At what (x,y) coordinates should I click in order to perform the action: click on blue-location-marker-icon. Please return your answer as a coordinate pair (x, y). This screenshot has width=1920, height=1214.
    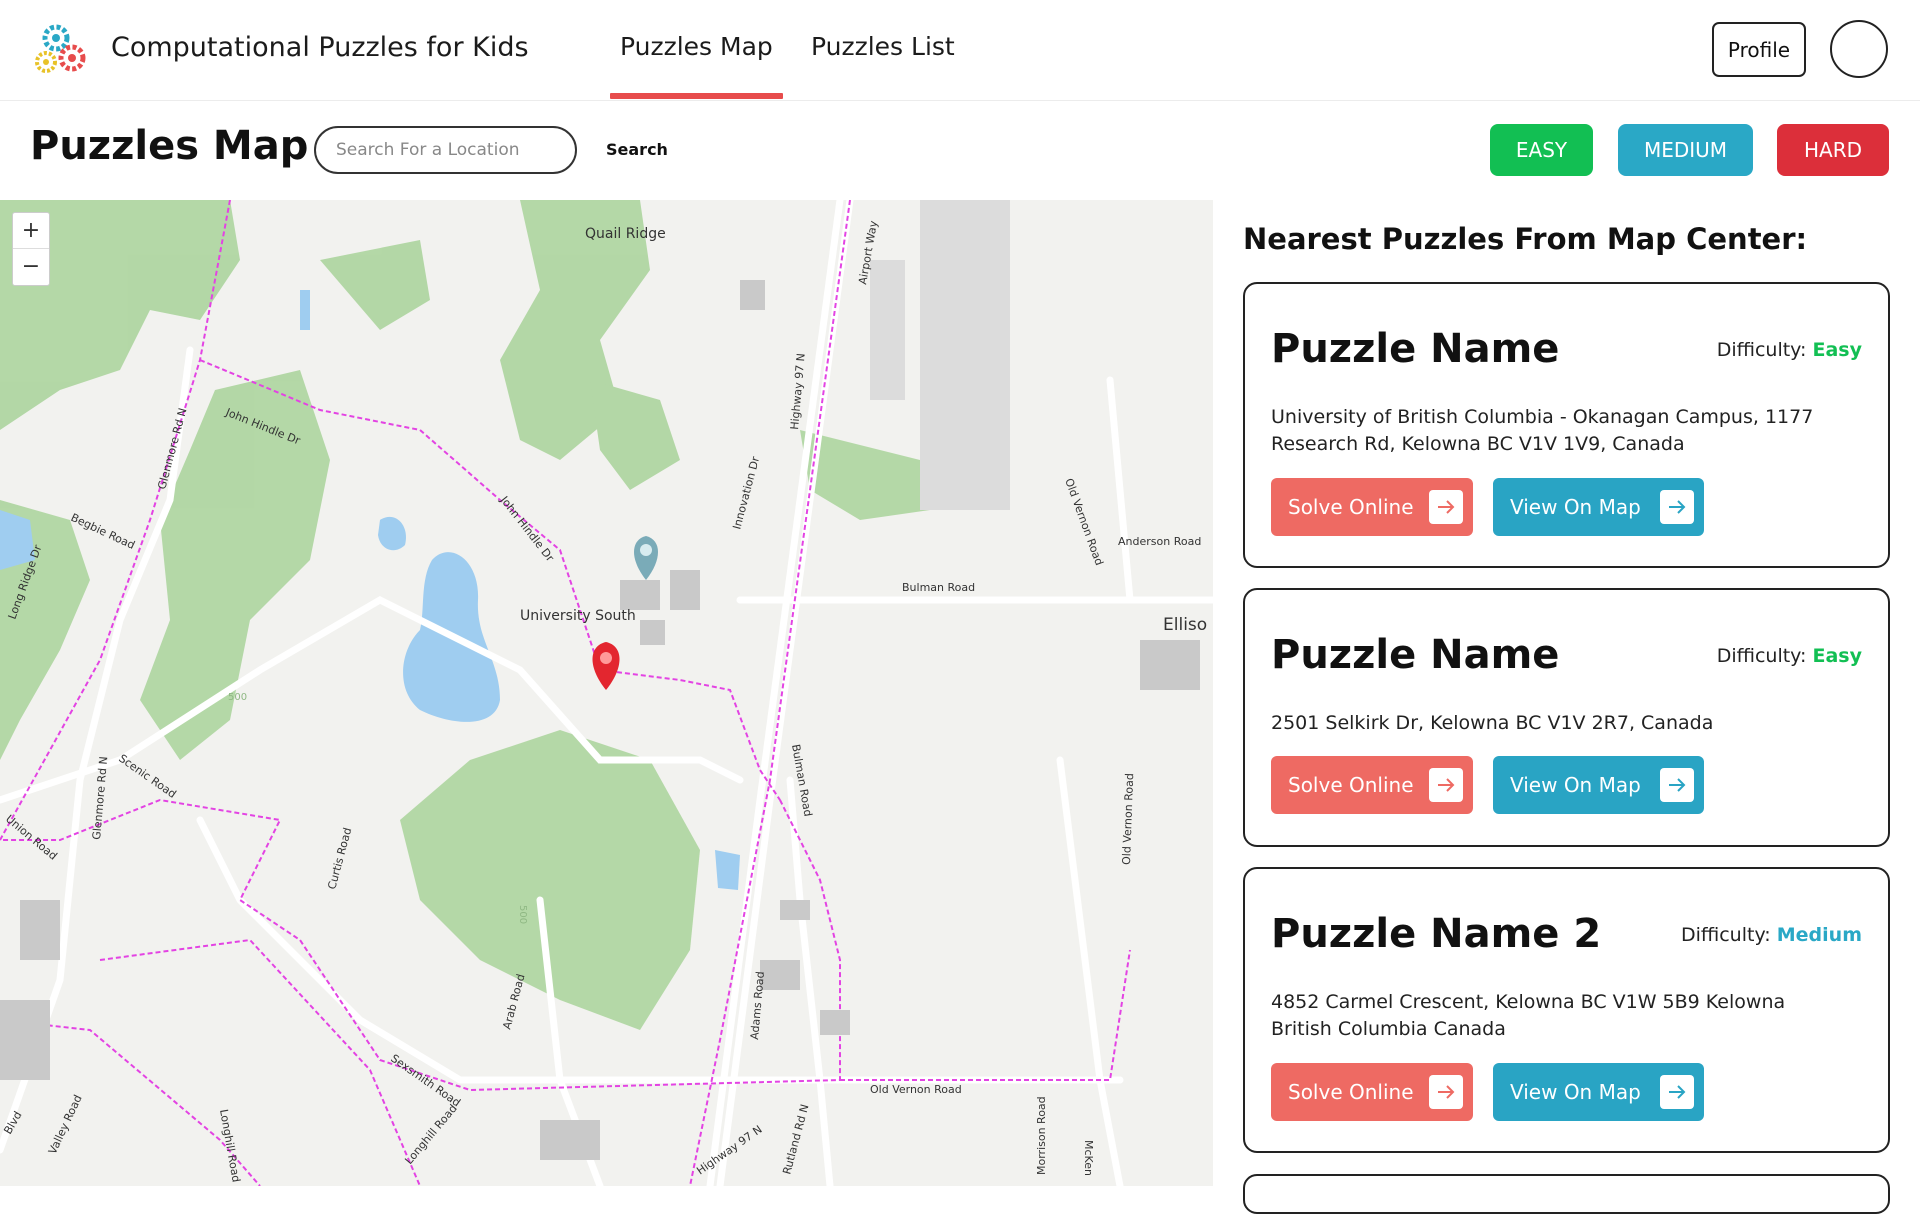
    Looking at the image, I should click on (646, 558).